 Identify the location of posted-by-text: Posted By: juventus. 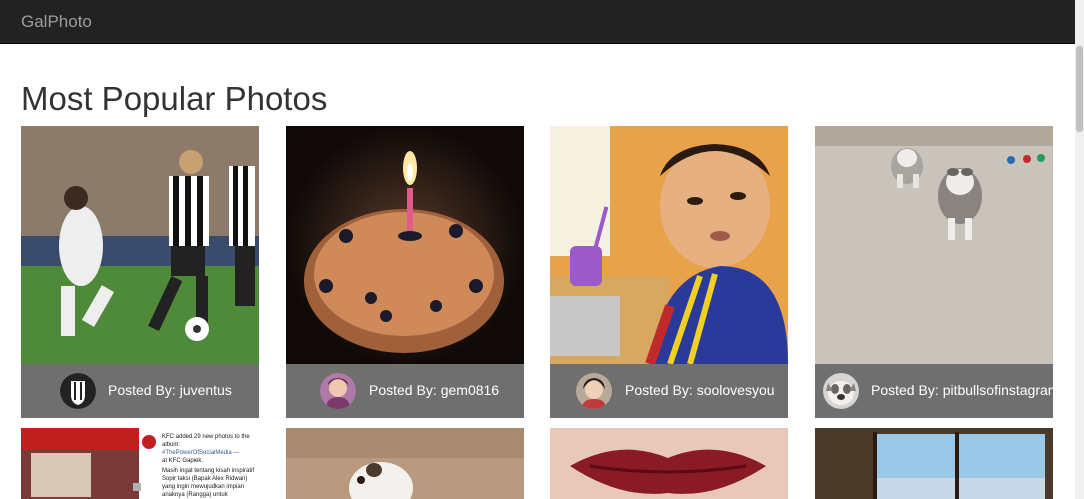
(170, 390).